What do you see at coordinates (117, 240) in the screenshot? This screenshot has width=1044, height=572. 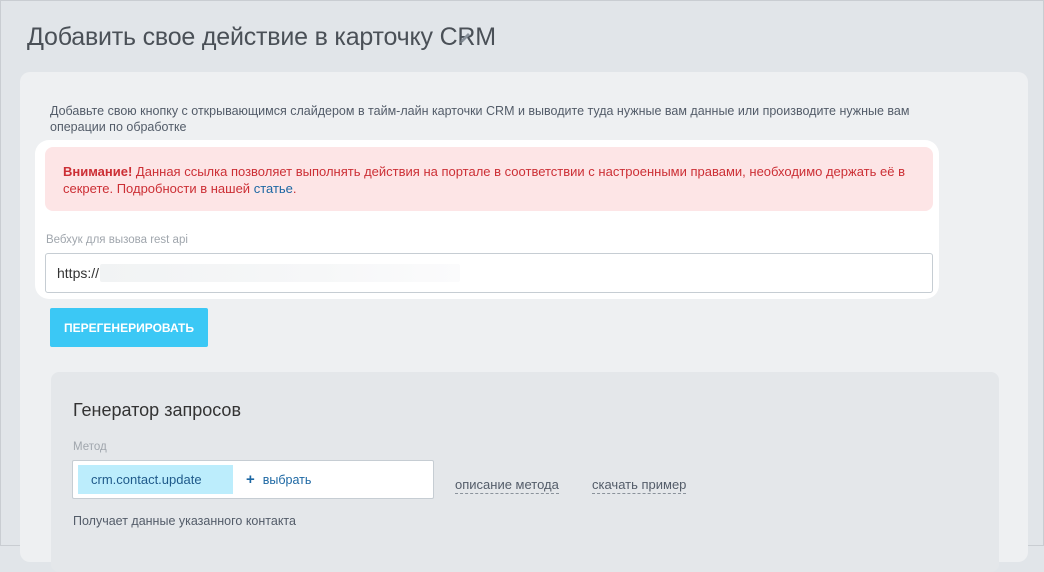 I see `webhook-label: Вебхук для вызова rest api` at bounding box center [117, 240].